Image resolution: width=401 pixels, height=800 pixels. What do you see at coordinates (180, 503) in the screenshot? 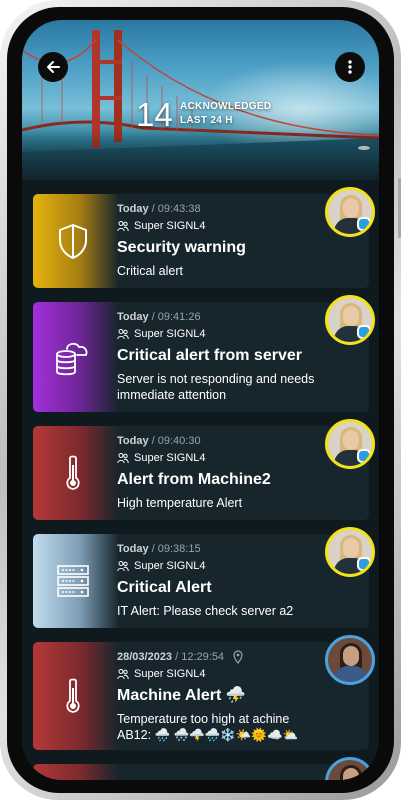
I see `alert-description: High temperature Alert` at bounding box center [180, 503].